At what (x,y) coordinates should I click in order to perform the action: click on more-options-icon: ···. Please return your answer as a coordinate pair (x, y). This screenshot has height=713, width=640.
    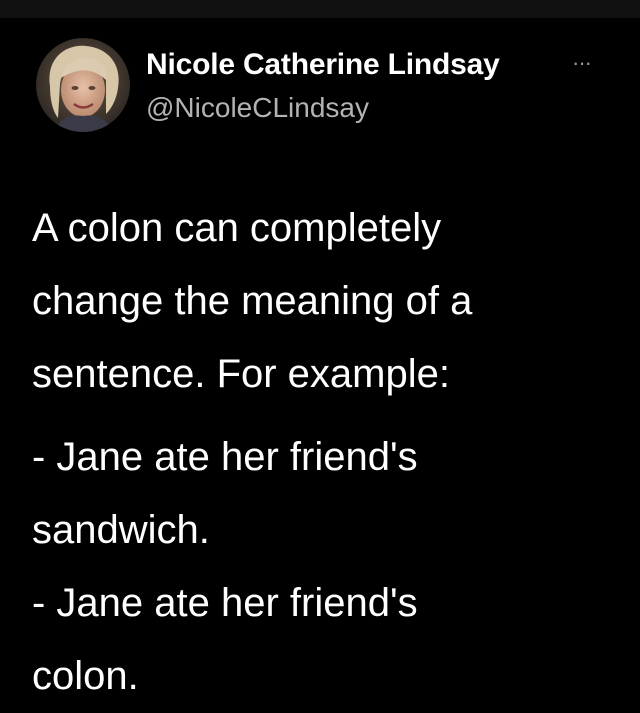
    Looking at the image, I should click on (582, 63).